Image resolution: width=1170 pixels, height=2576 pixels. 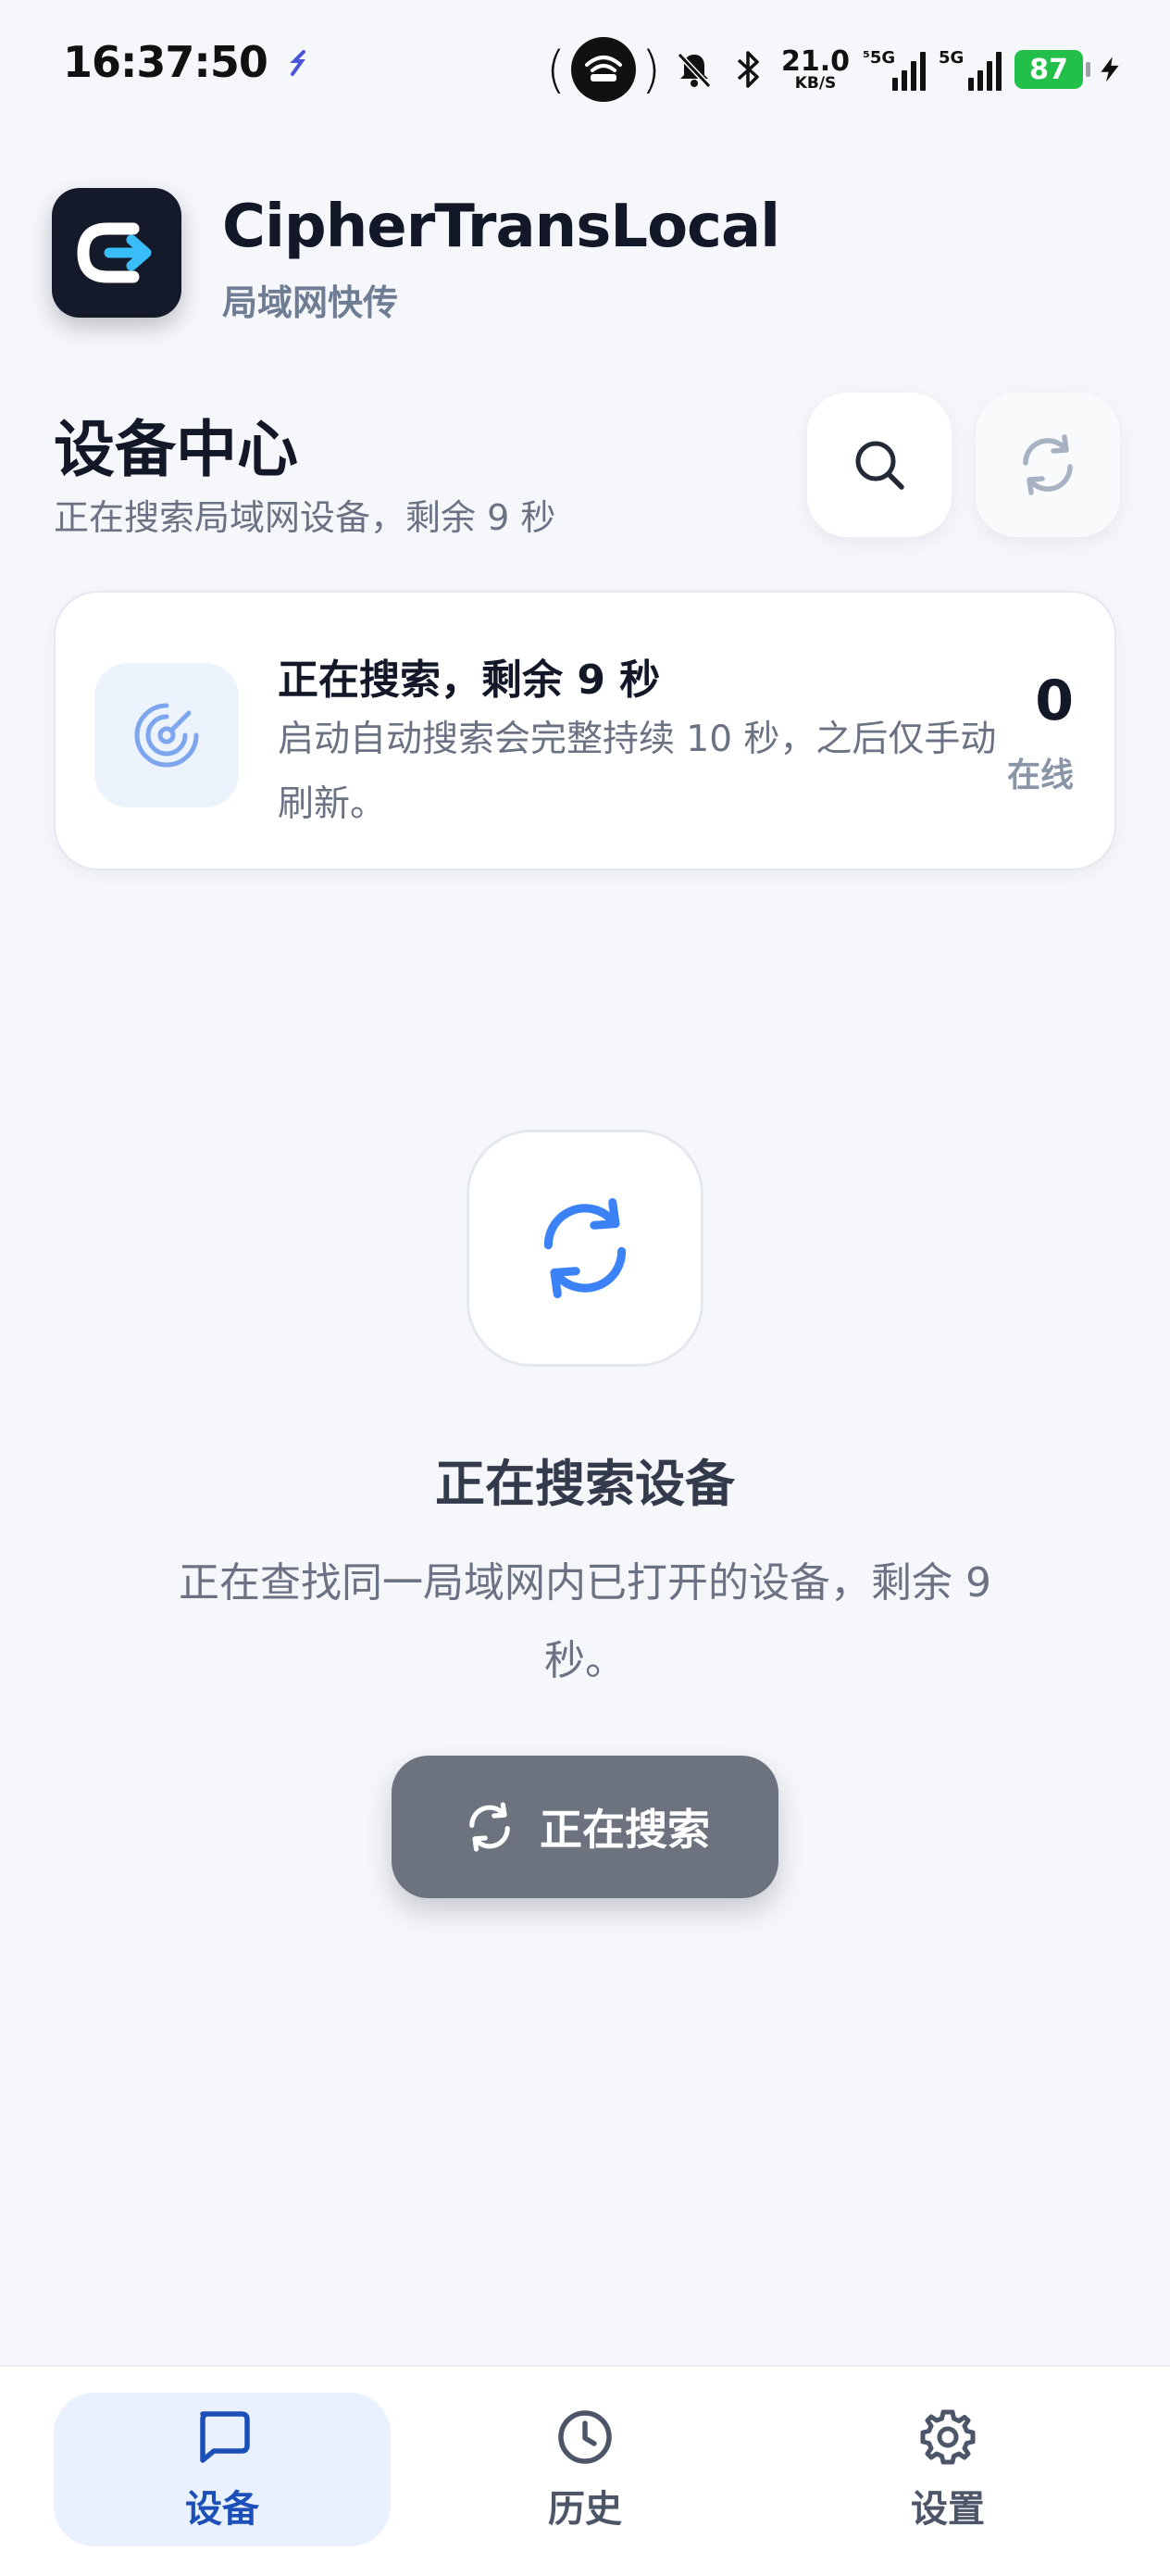 I want to click on refresh-button, so click(x=1048, y=465).